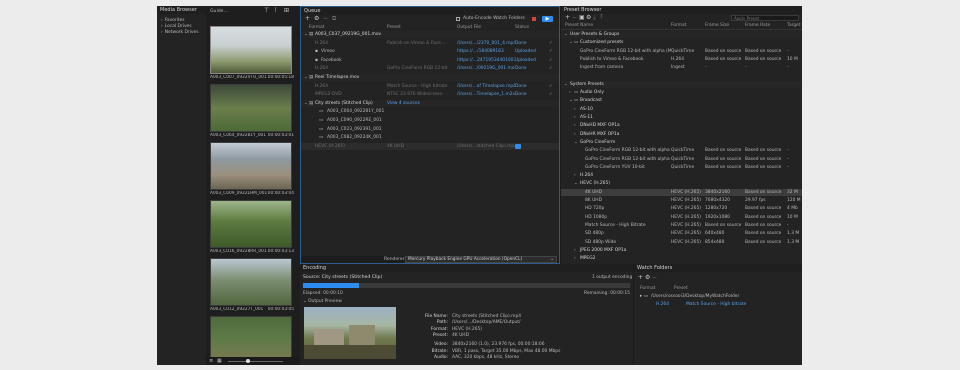 This screenshot has height=370, width=960. I want to click on start-queue-button: ▶, so click(547, 19).